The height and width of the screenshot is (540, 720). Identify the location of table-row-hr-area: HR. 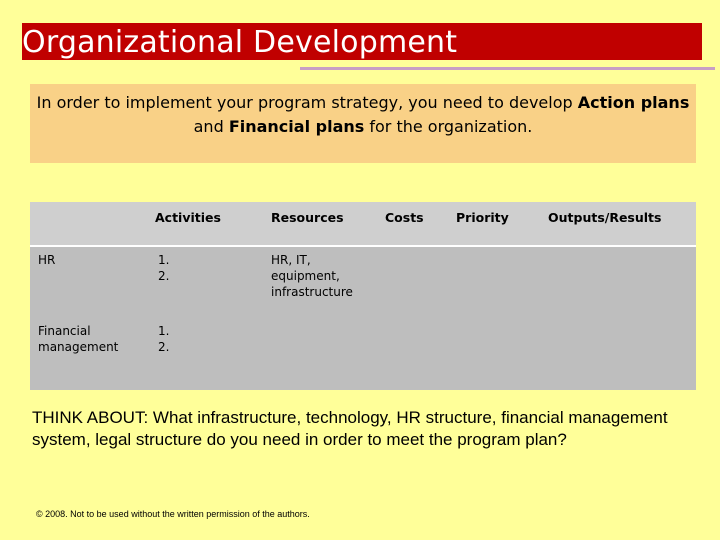
(47, 260).